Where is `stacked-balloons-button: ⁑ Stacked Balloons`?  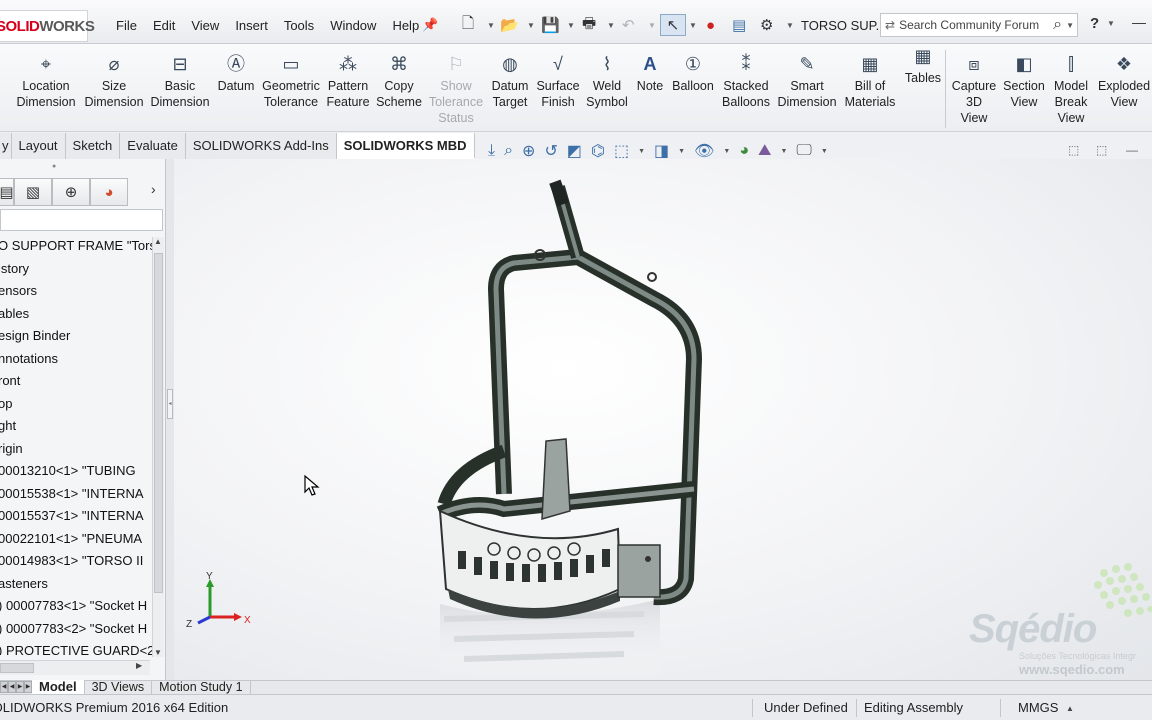
stacked-balloons-button: ⁑ Stacked Balloons is located at coordinates (746, 81).